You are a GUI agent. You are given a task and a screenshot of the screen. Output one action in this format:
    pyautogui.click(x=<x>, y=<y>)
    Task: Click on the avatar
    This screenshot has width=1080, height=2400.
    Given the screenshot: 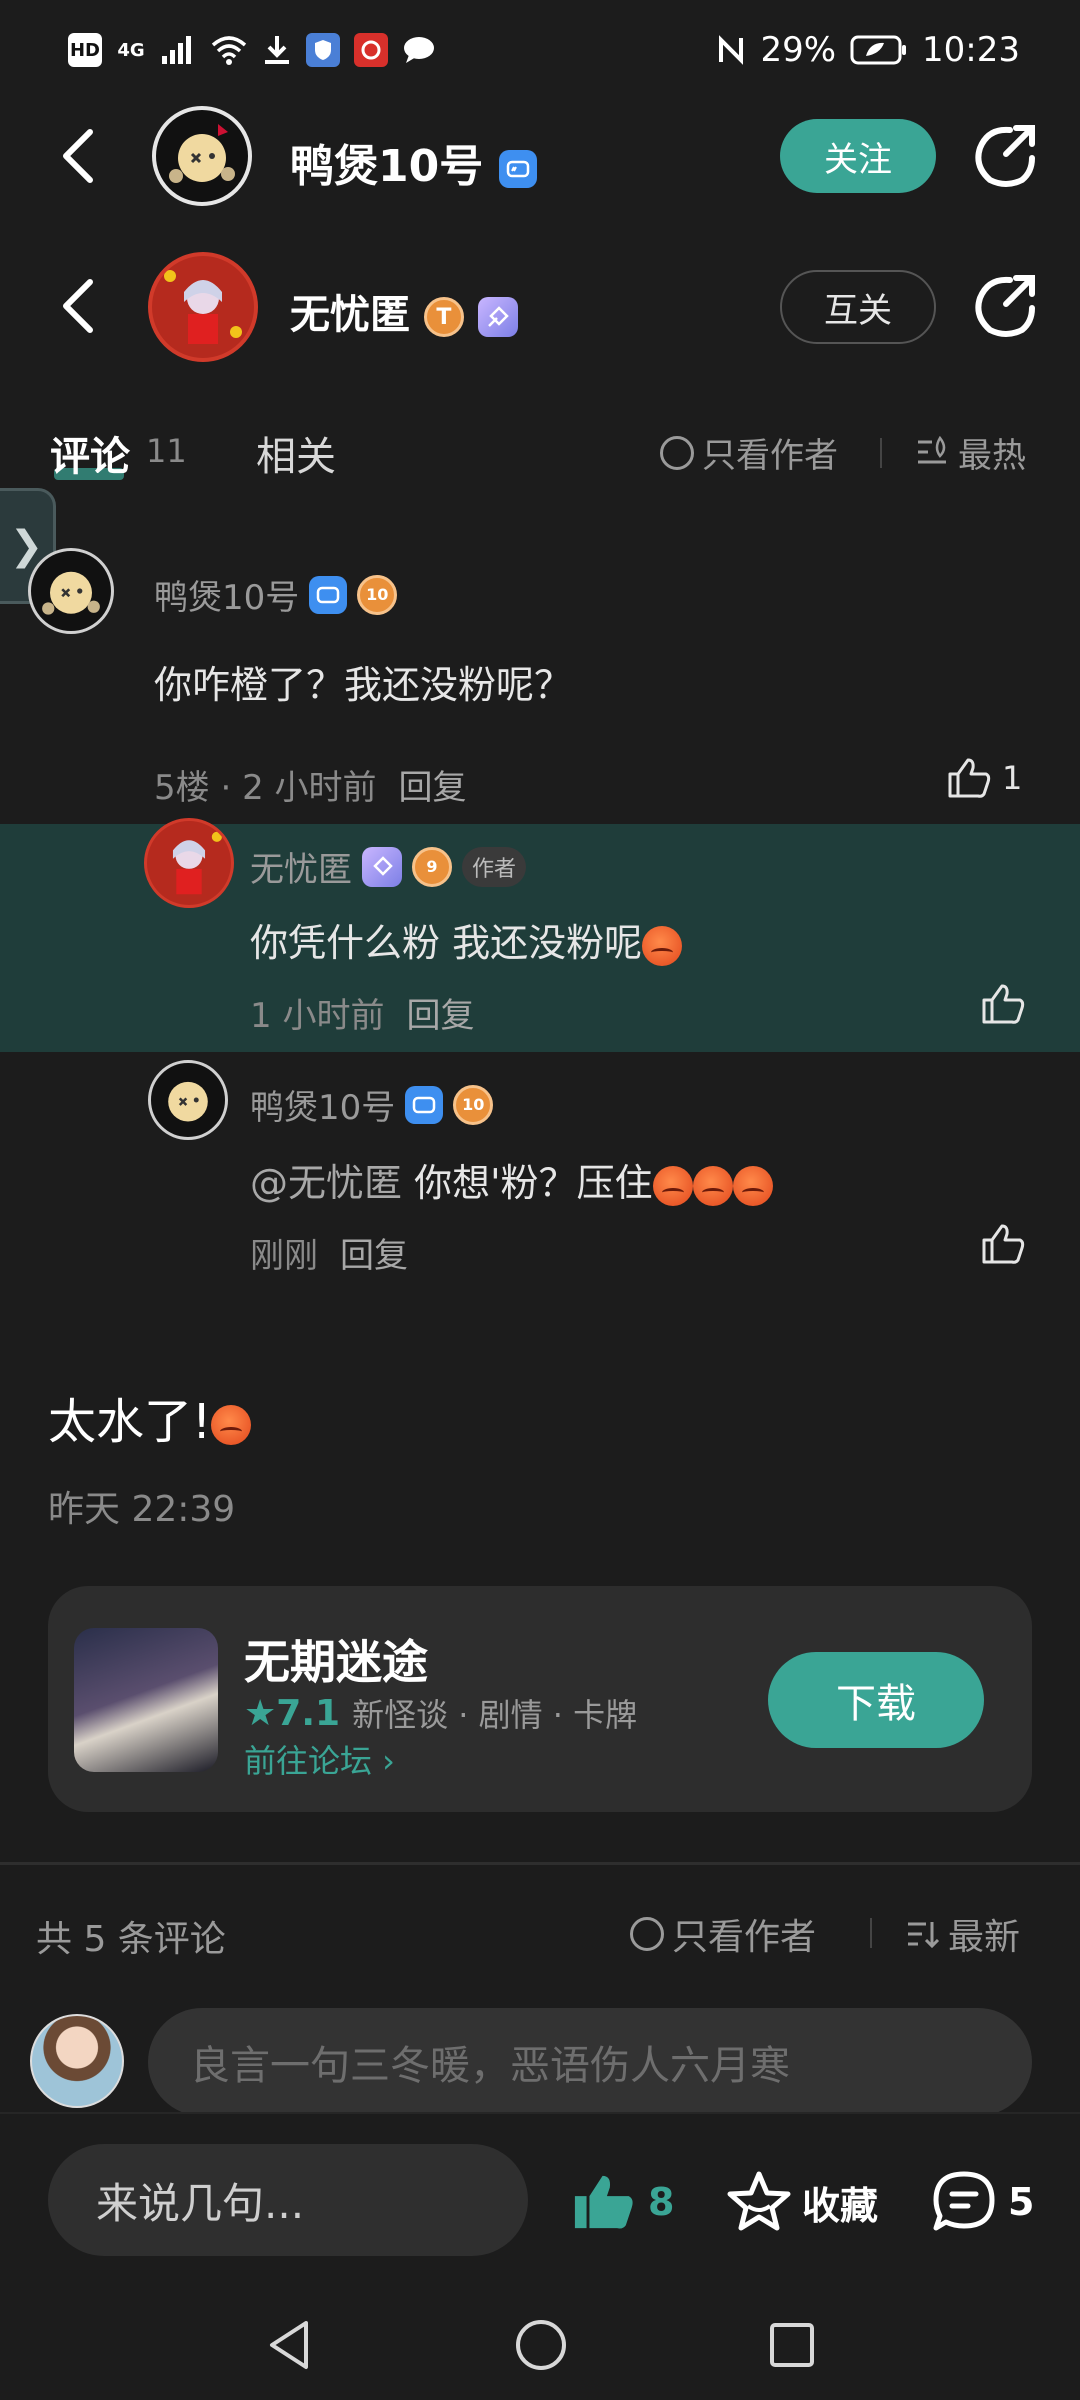 What is the action you would take?
    pyautogui.click(x=202, y=156)
    